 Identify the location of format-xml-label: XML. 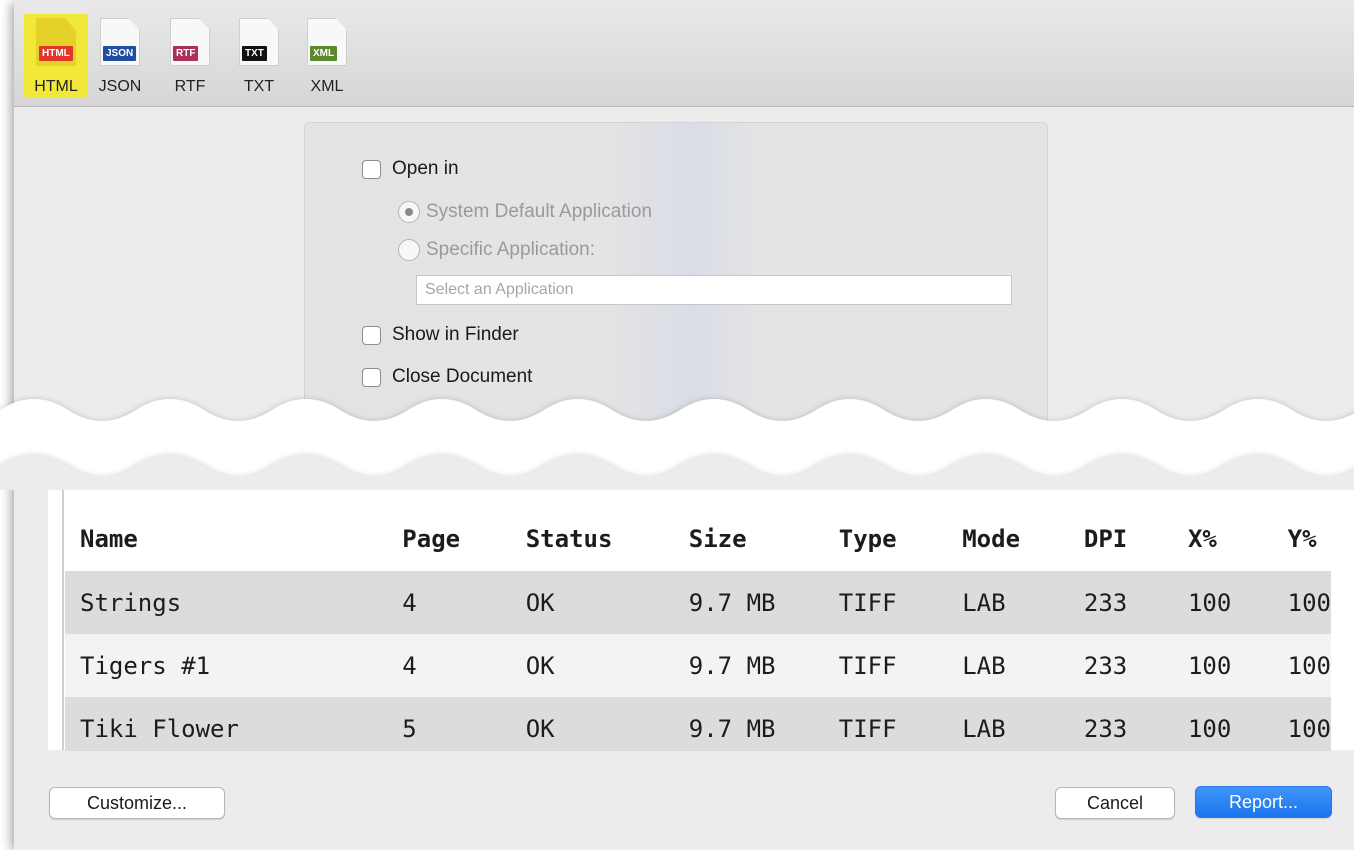
(327, 86).